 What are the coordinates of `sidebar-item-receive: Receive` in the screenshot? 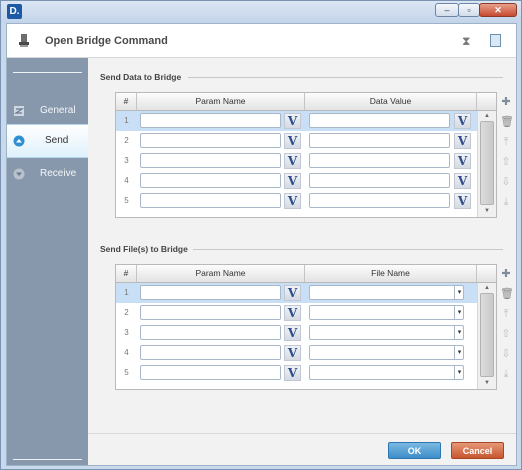 It's located at (47, 174).